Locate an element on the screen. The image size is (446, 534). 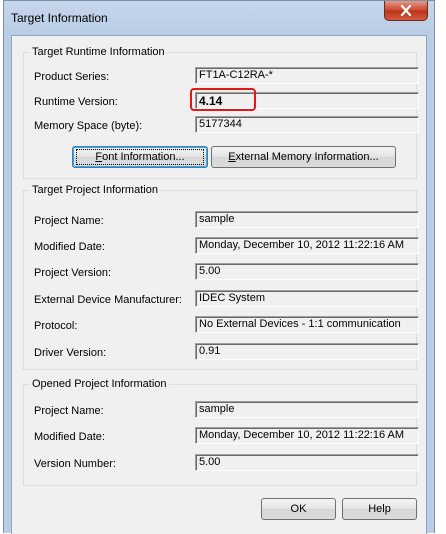
window-title: Target Information is located at coordinates (59, 18).